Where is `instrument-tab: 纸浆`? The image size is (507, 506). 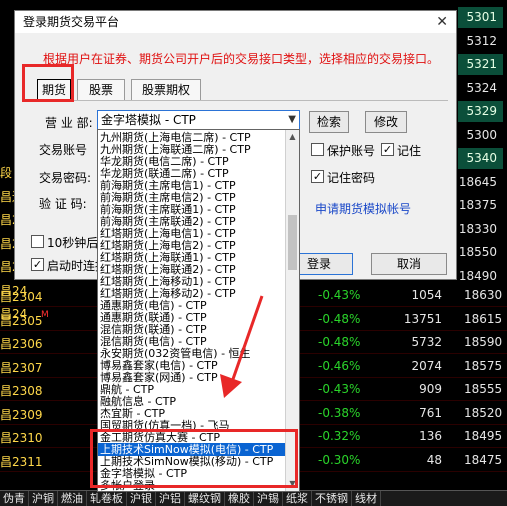
instrument-tab: 纸浆 is located at coordinates (297, 498).